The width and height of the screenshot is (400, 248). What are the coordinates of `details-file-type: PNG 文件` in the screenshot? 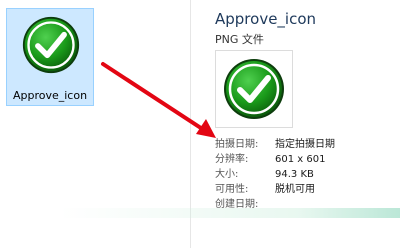 It's located at (239, 39).